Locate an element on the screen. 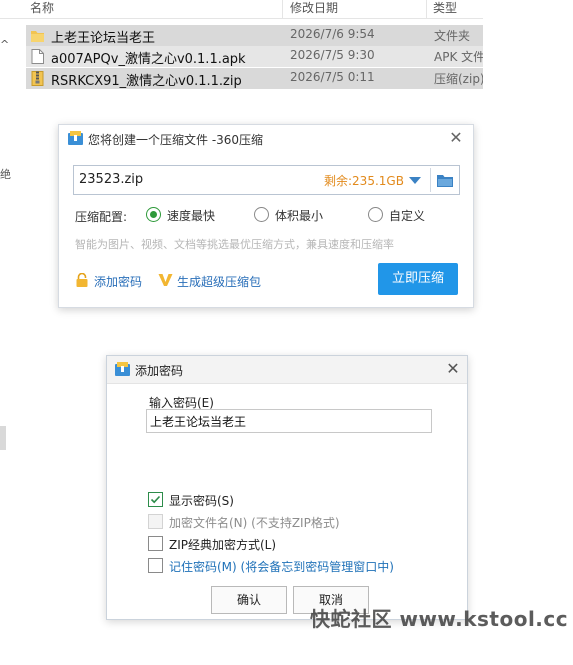  password-field: 上老王论坛当老王 is located at coordinates (289, 421).